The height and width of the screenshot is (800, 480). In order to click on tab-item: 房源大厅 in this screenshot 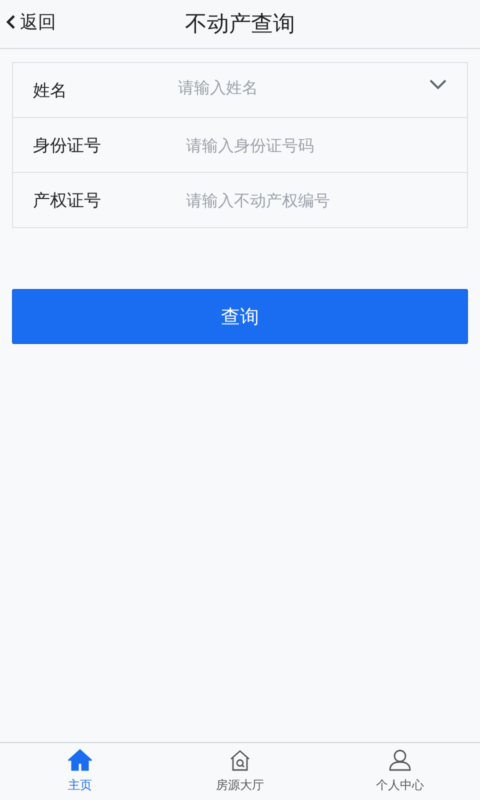, I will do `click(240, 771)`.